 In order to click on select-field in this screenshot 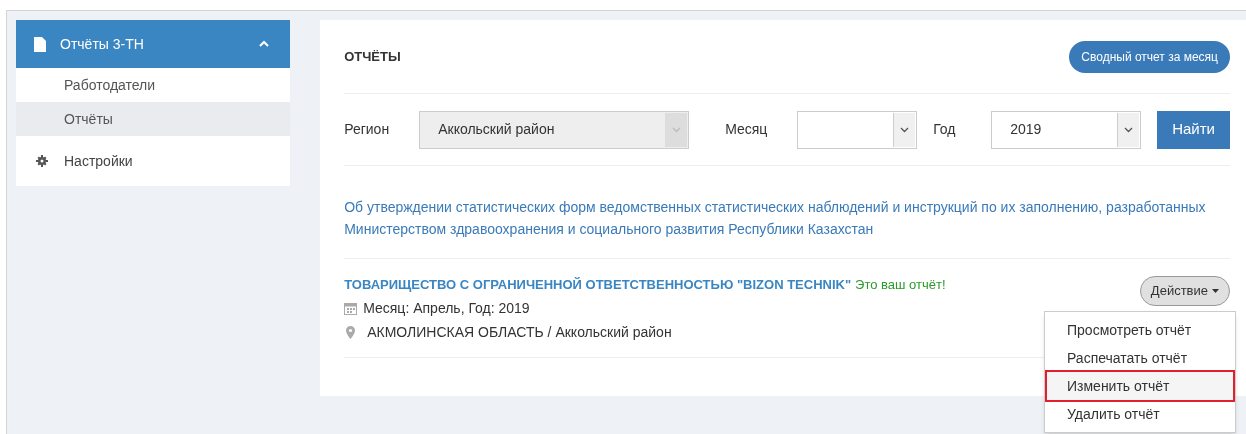, I will do `click(857, 129)`.